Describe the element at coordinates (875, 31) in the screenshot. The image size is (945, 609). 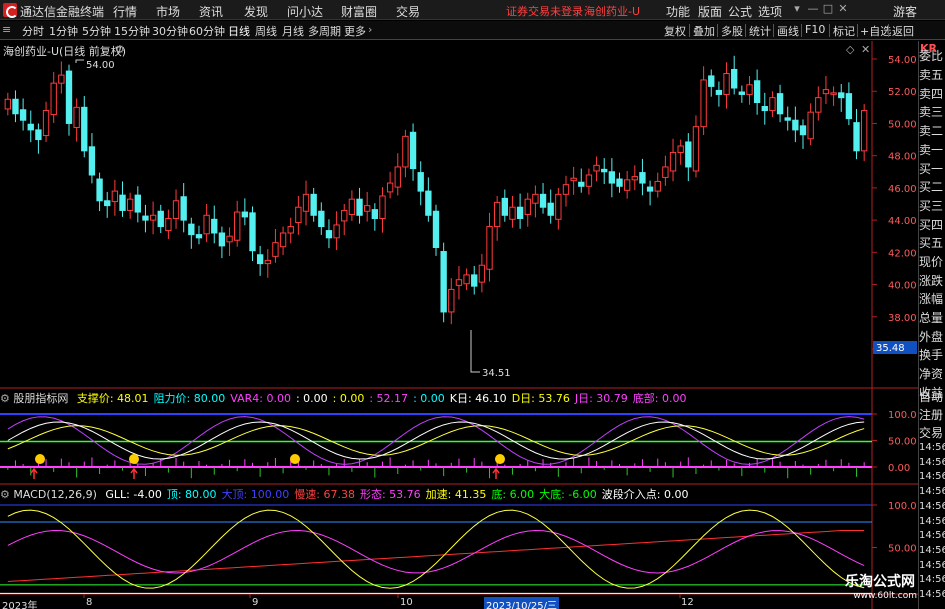
I see `add-favorite-button: +自选` at that location.